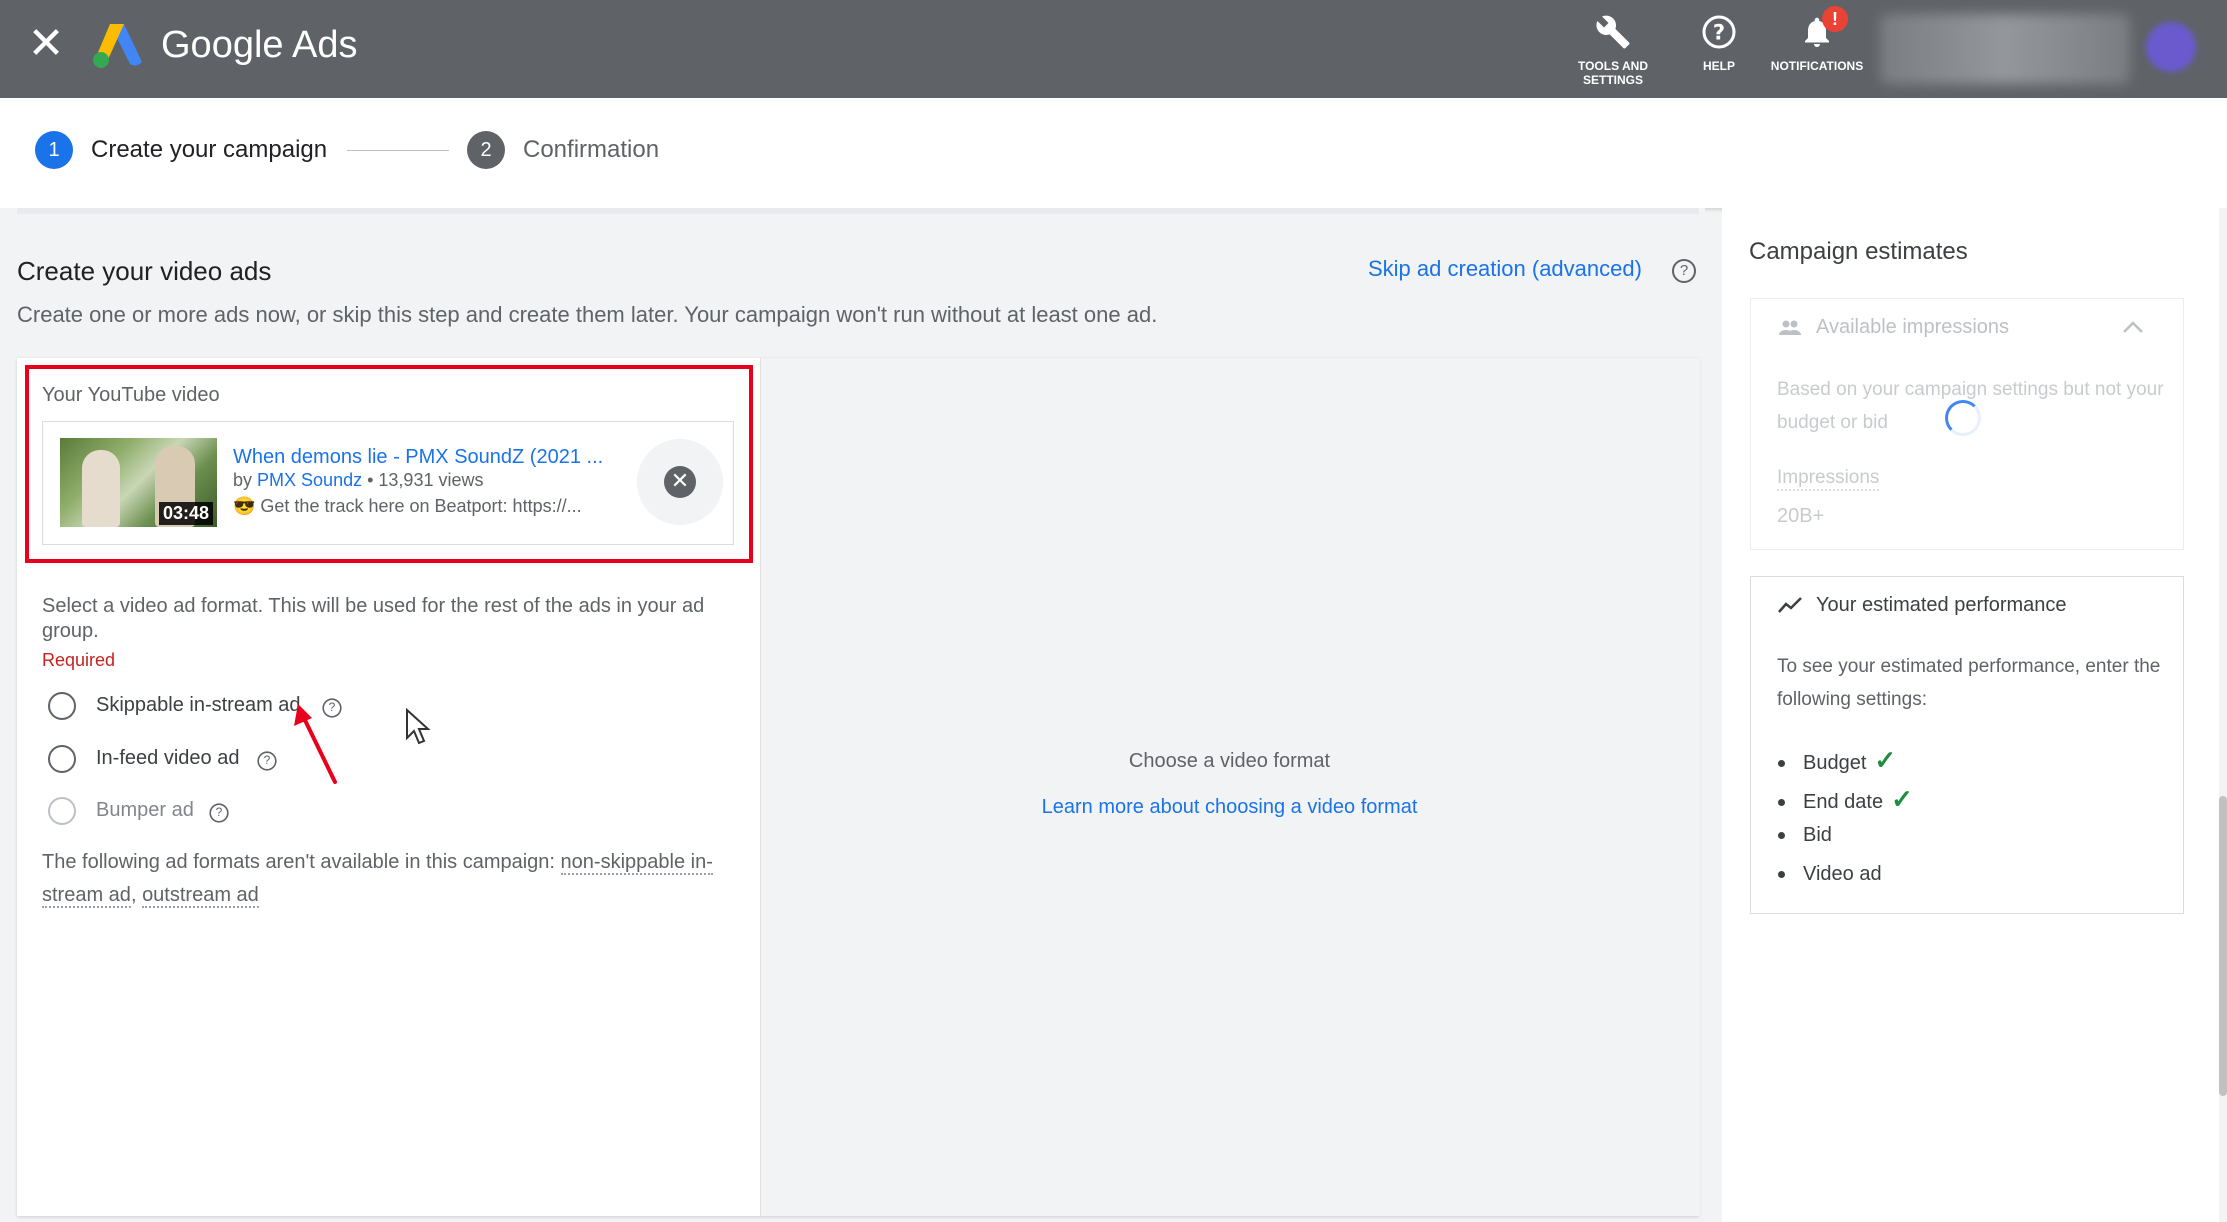 This screenshot has height=1222, width=2227. What do you see at coordinates (1113, 153) in the screenshot?
I see `stepper-bar` at bounding box center [1113, 153].